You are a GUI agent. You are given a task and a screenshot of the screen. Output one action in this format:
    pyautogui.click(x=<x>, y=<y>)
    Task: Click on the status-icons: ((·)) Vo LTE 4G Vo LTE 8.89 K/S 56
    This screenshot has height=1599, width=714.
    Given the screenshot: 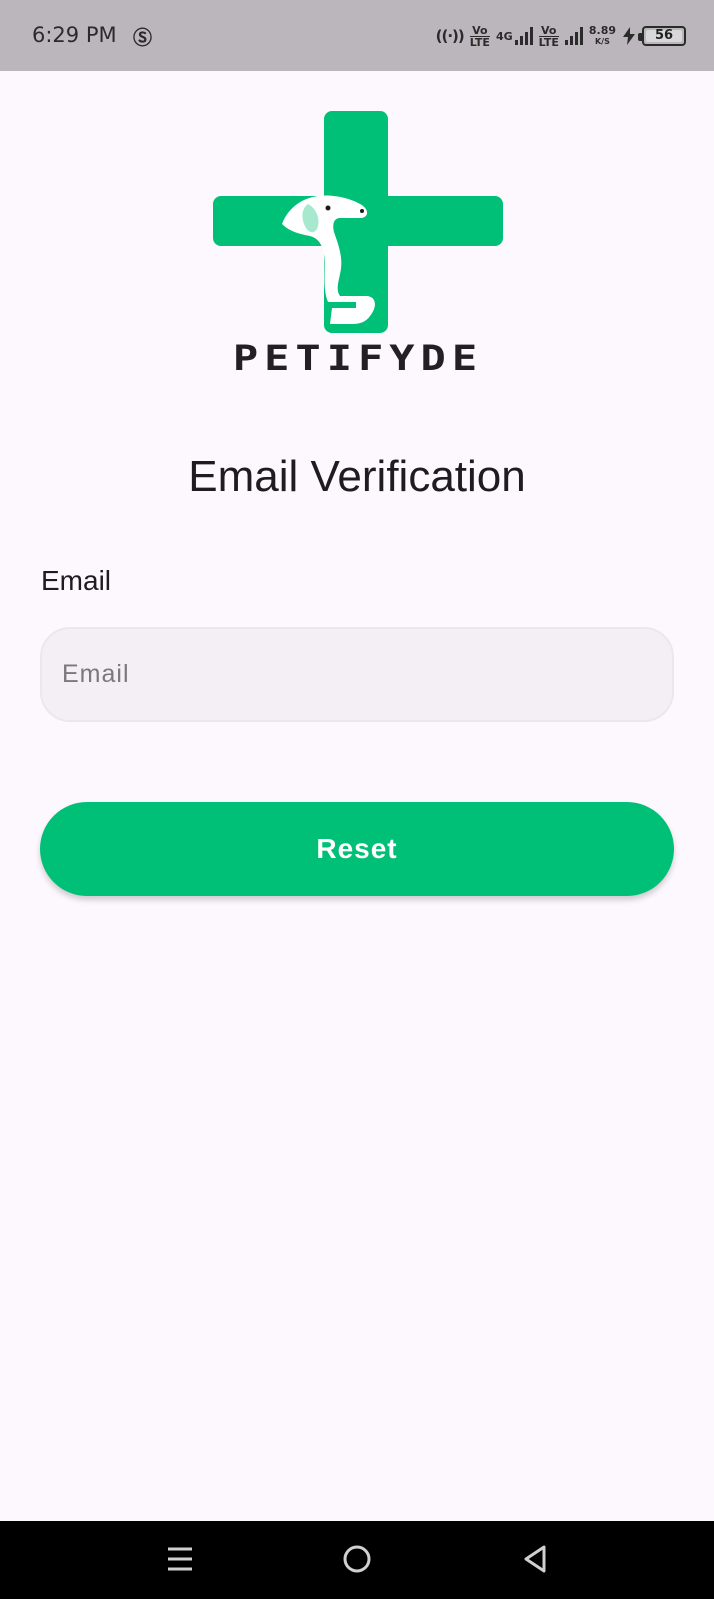 What is the action you would take?
    pyautogui.click(x=561, y=36)
    